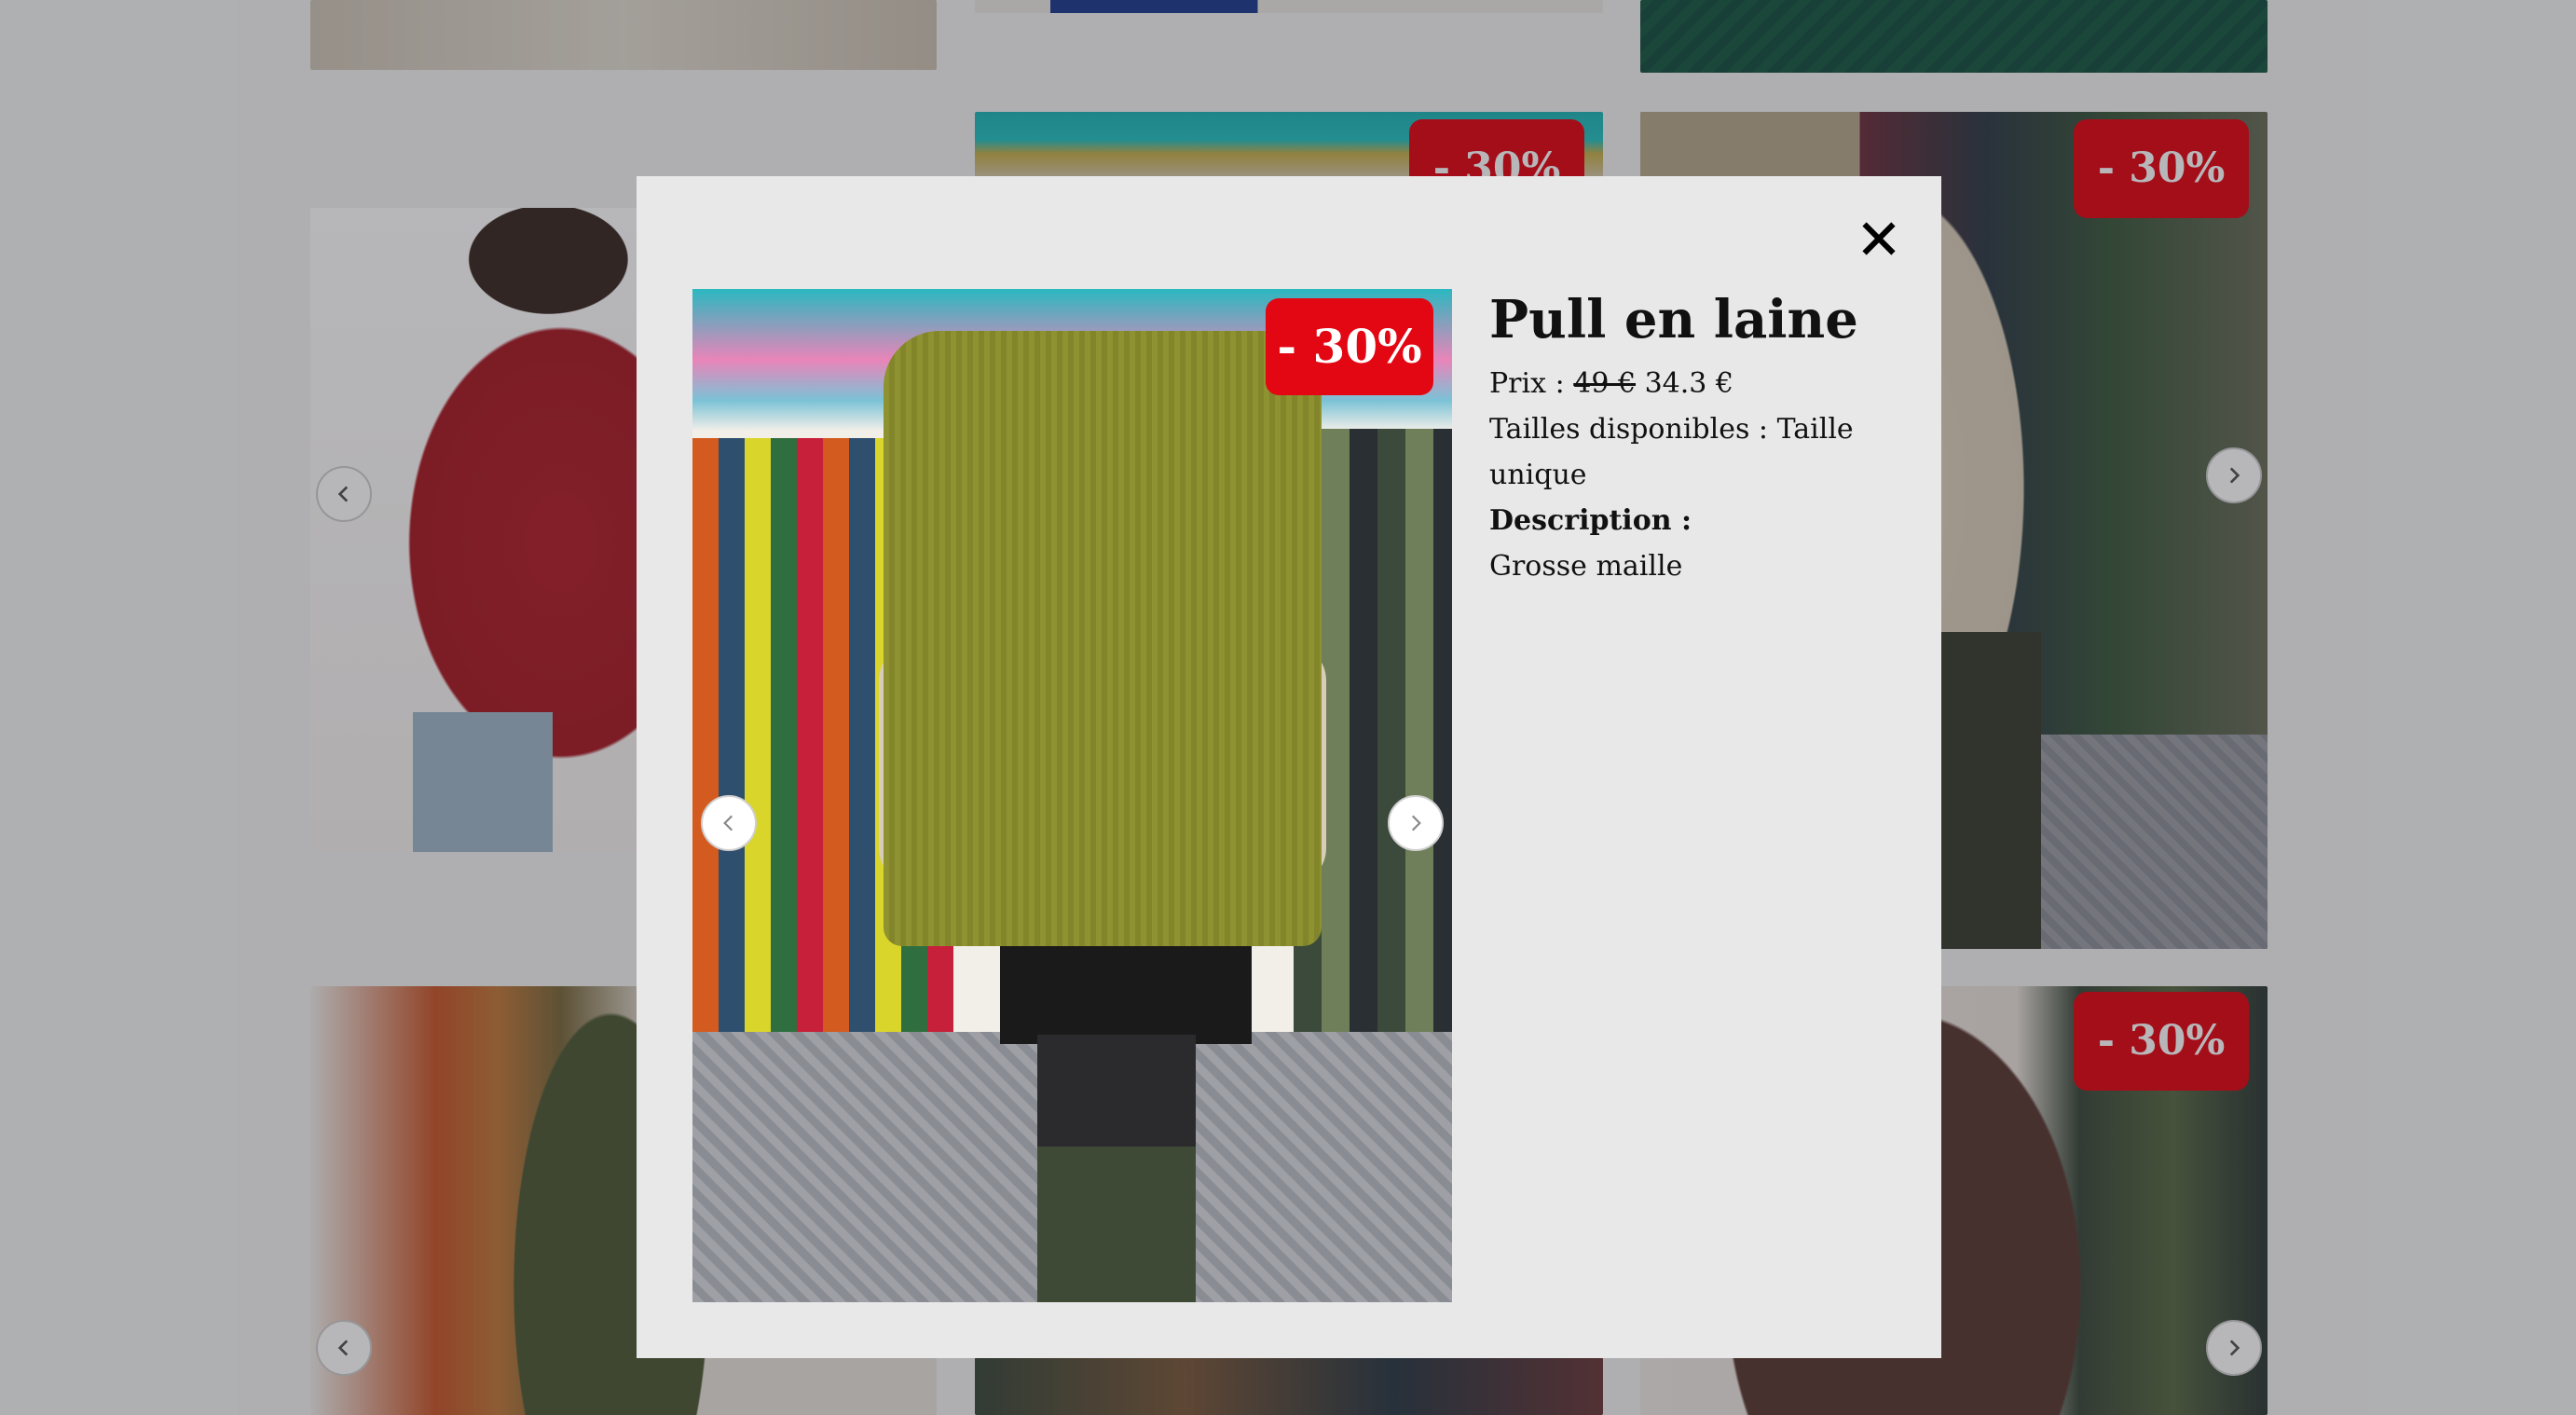 This screenshot has height=1415, width=2576. Describe the element at coordinates (1126, 992) in the screenshot. I see `skirt` at that location.